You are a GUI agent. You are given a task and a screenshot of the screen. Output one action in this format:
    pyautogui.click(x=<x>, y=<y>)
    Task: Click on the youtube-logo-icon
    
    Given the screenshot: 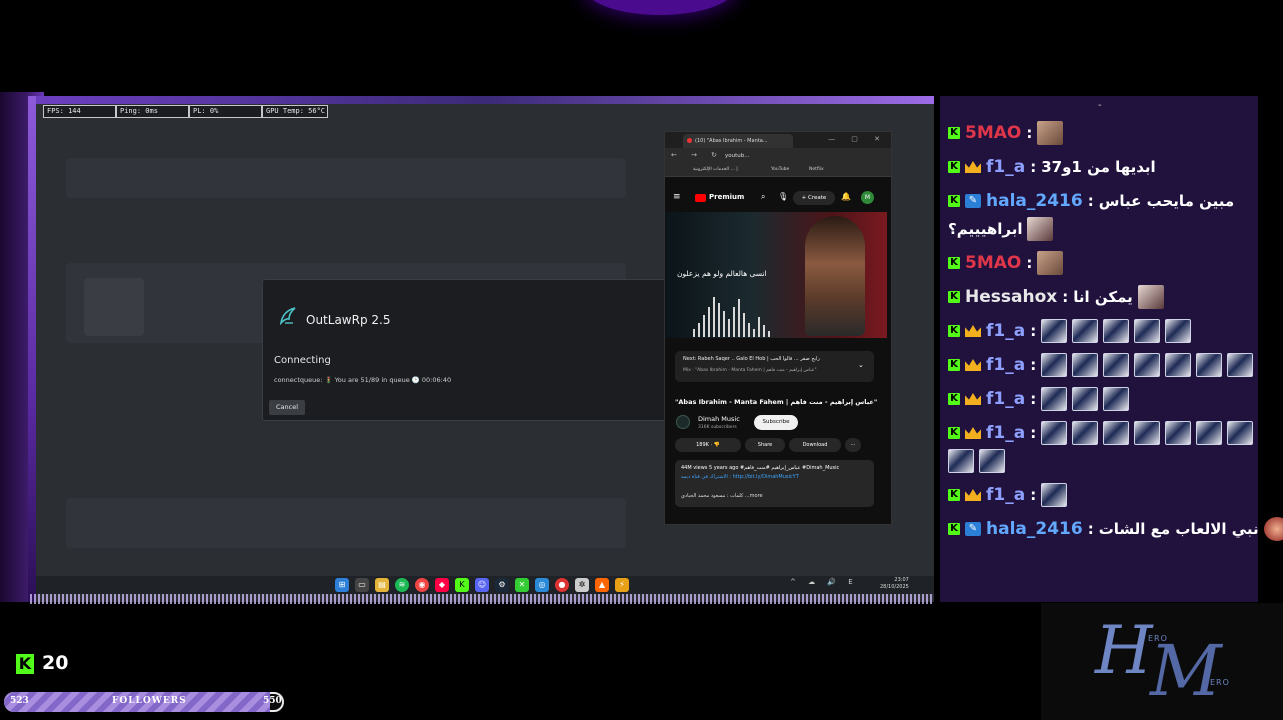 What is the action you would take?
    pyautogui.click(x=700, y=198)
    